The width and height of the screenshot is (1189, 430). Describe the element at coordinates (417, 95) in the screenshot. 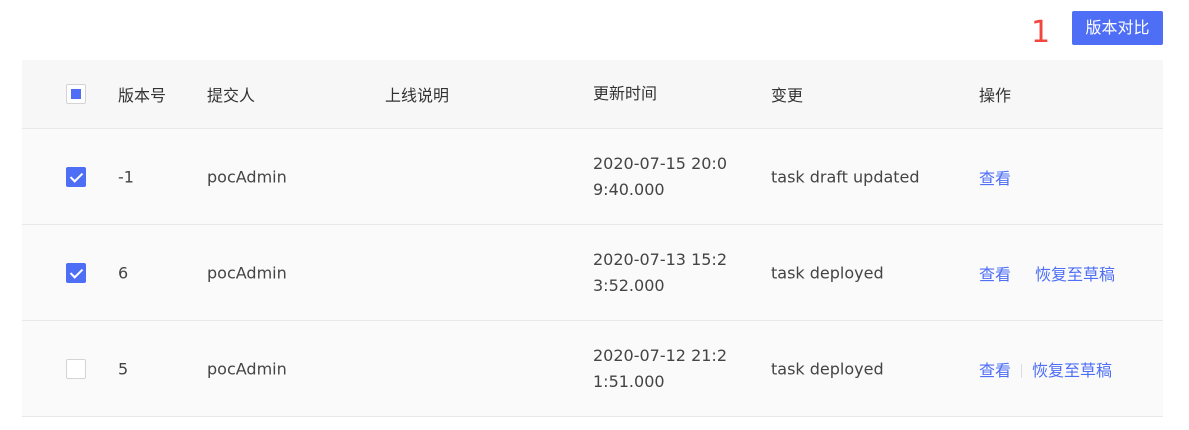

I see `header-description: 上线说明` at that location.